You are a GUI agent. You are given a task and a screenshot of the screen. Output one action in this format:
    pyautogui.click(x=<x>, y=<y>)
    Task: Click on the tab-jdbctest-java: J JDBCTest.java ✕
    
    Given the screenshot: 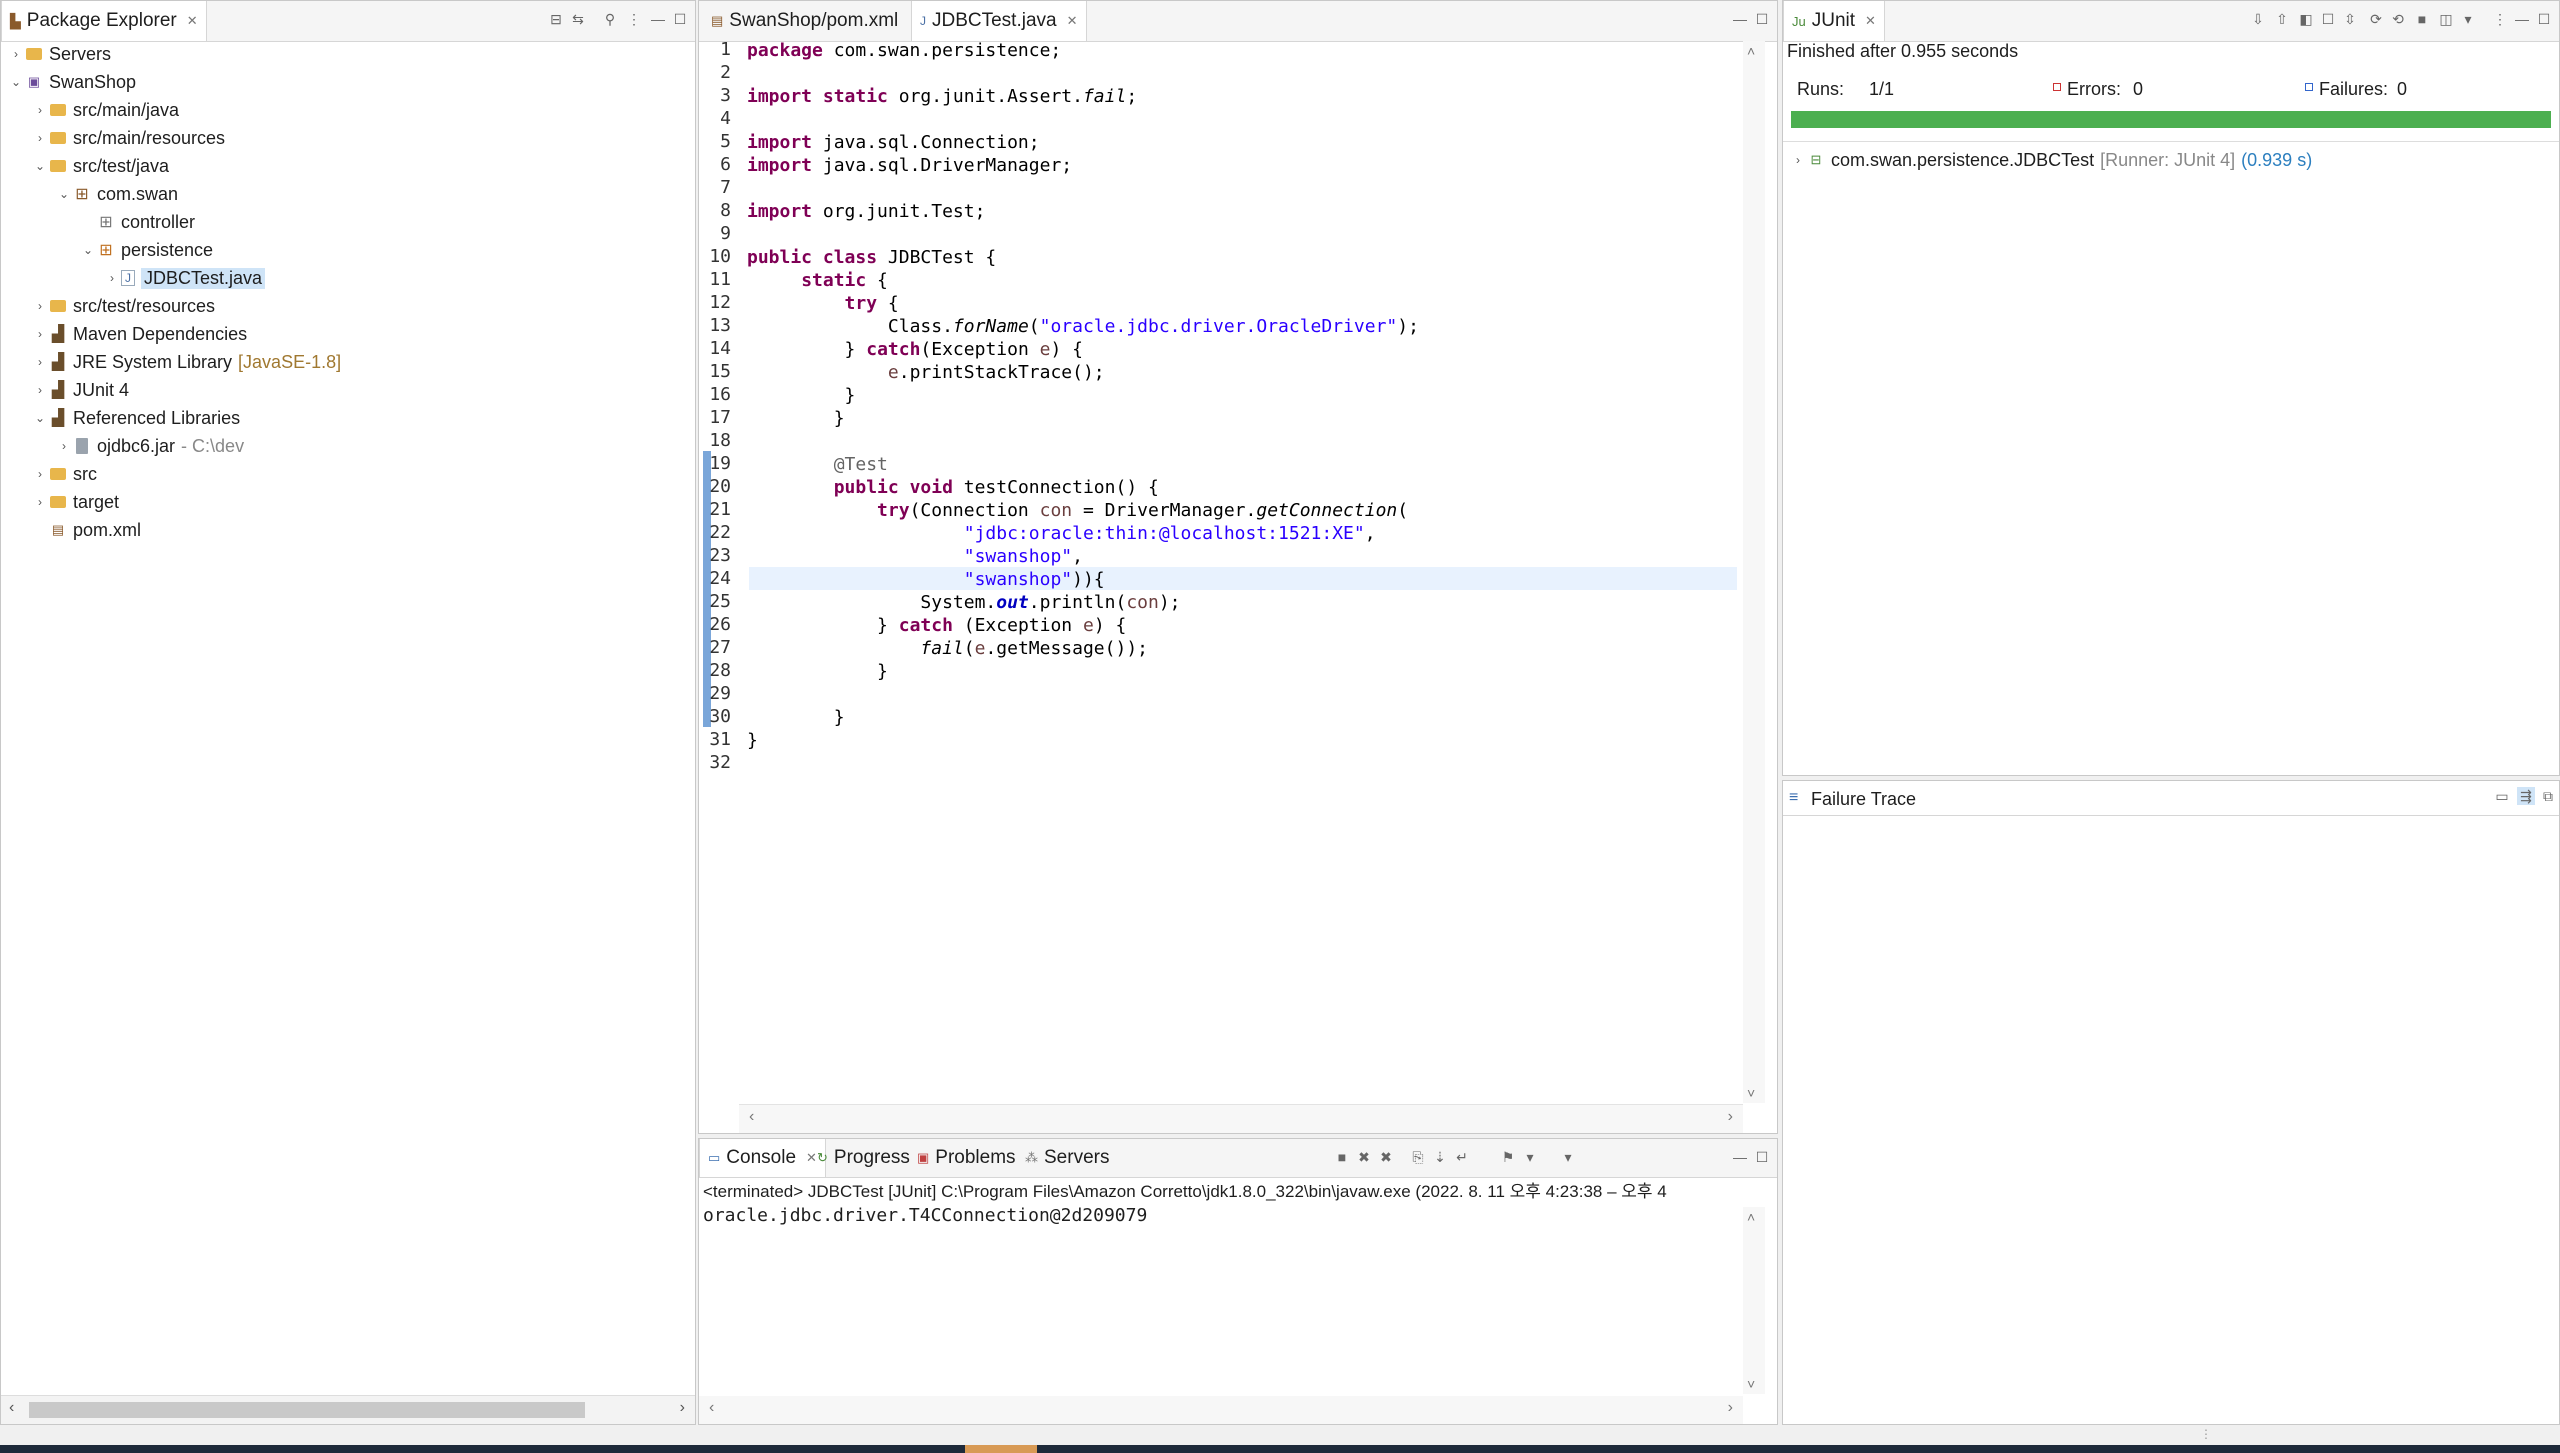 What is the action you would take?
    pyautogui.click(x=999, y=21)
    